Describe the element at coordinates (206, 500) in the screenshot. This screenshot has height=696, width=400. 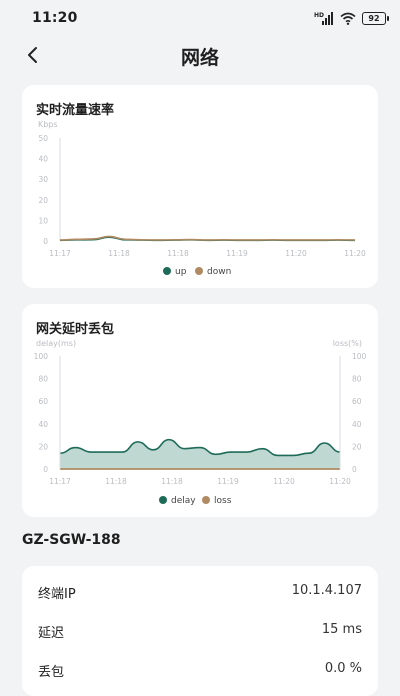
I see `legend-dot-loss` at that location.